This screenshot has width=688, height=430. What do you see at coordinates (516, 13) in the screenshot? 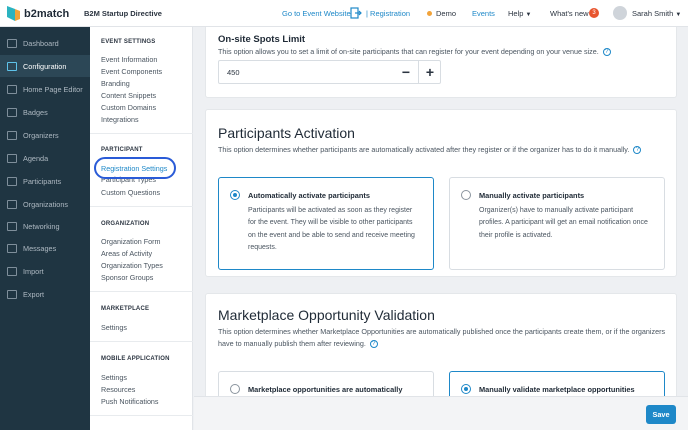
I see `help-label: Help` at bounding box center [516, 13].